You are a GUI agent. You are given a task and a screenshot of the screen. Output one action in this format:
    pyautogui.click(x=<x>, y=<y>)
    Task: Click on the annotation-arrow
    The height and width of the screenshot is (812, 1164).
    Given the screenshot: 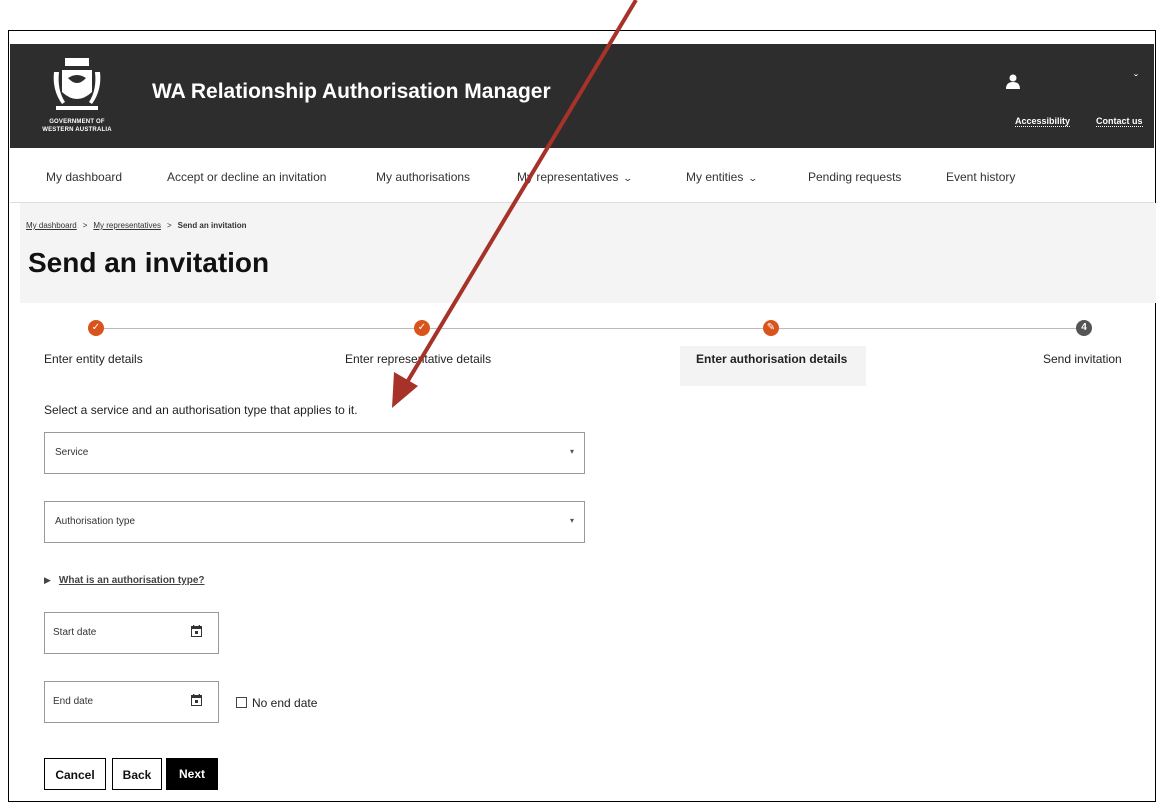 What is the action you would take?
    pyautogui.click(x=515, y=204)
    